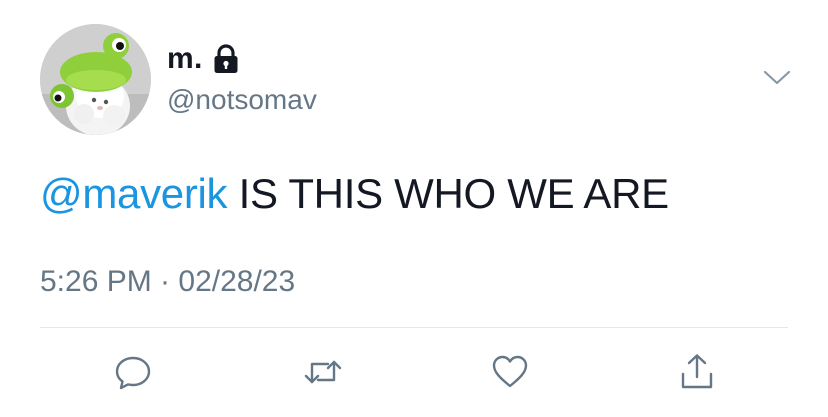  Describe the element at coordinates (226, 59) in the screenshot. I see `lock-icon` at that location.